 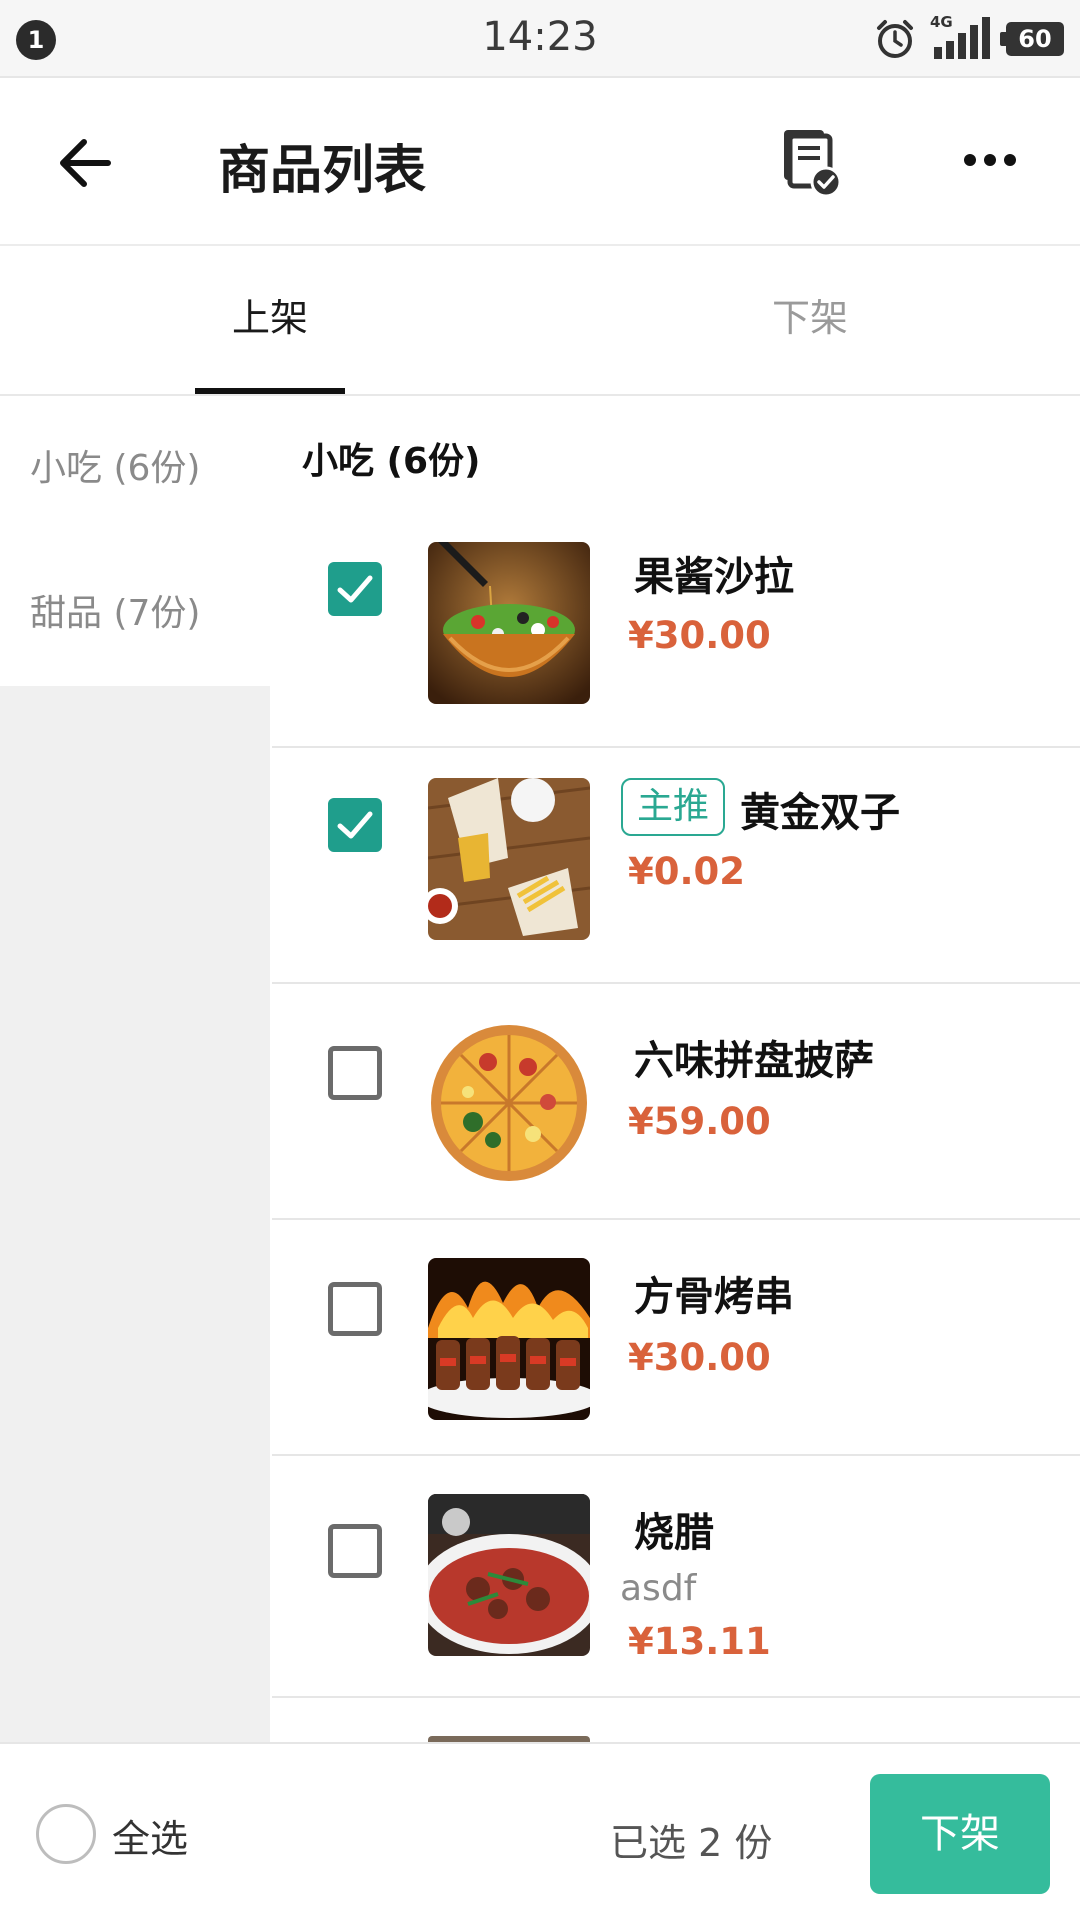 What do you see at coordinates (961, 37) in the screenshot?
I see `signal-icon: 4G` at bounding box center [961, 37].